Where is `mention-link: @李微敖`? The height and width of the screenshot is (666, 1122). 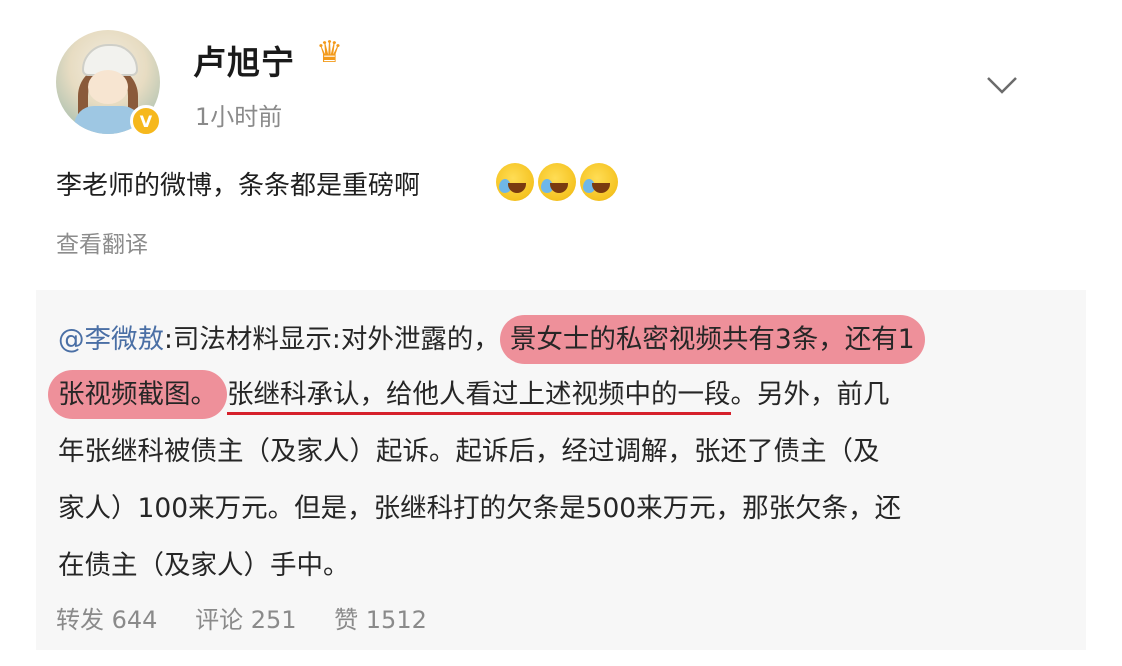
mention-link: @李微敖 is located at coordinates (111, 339).